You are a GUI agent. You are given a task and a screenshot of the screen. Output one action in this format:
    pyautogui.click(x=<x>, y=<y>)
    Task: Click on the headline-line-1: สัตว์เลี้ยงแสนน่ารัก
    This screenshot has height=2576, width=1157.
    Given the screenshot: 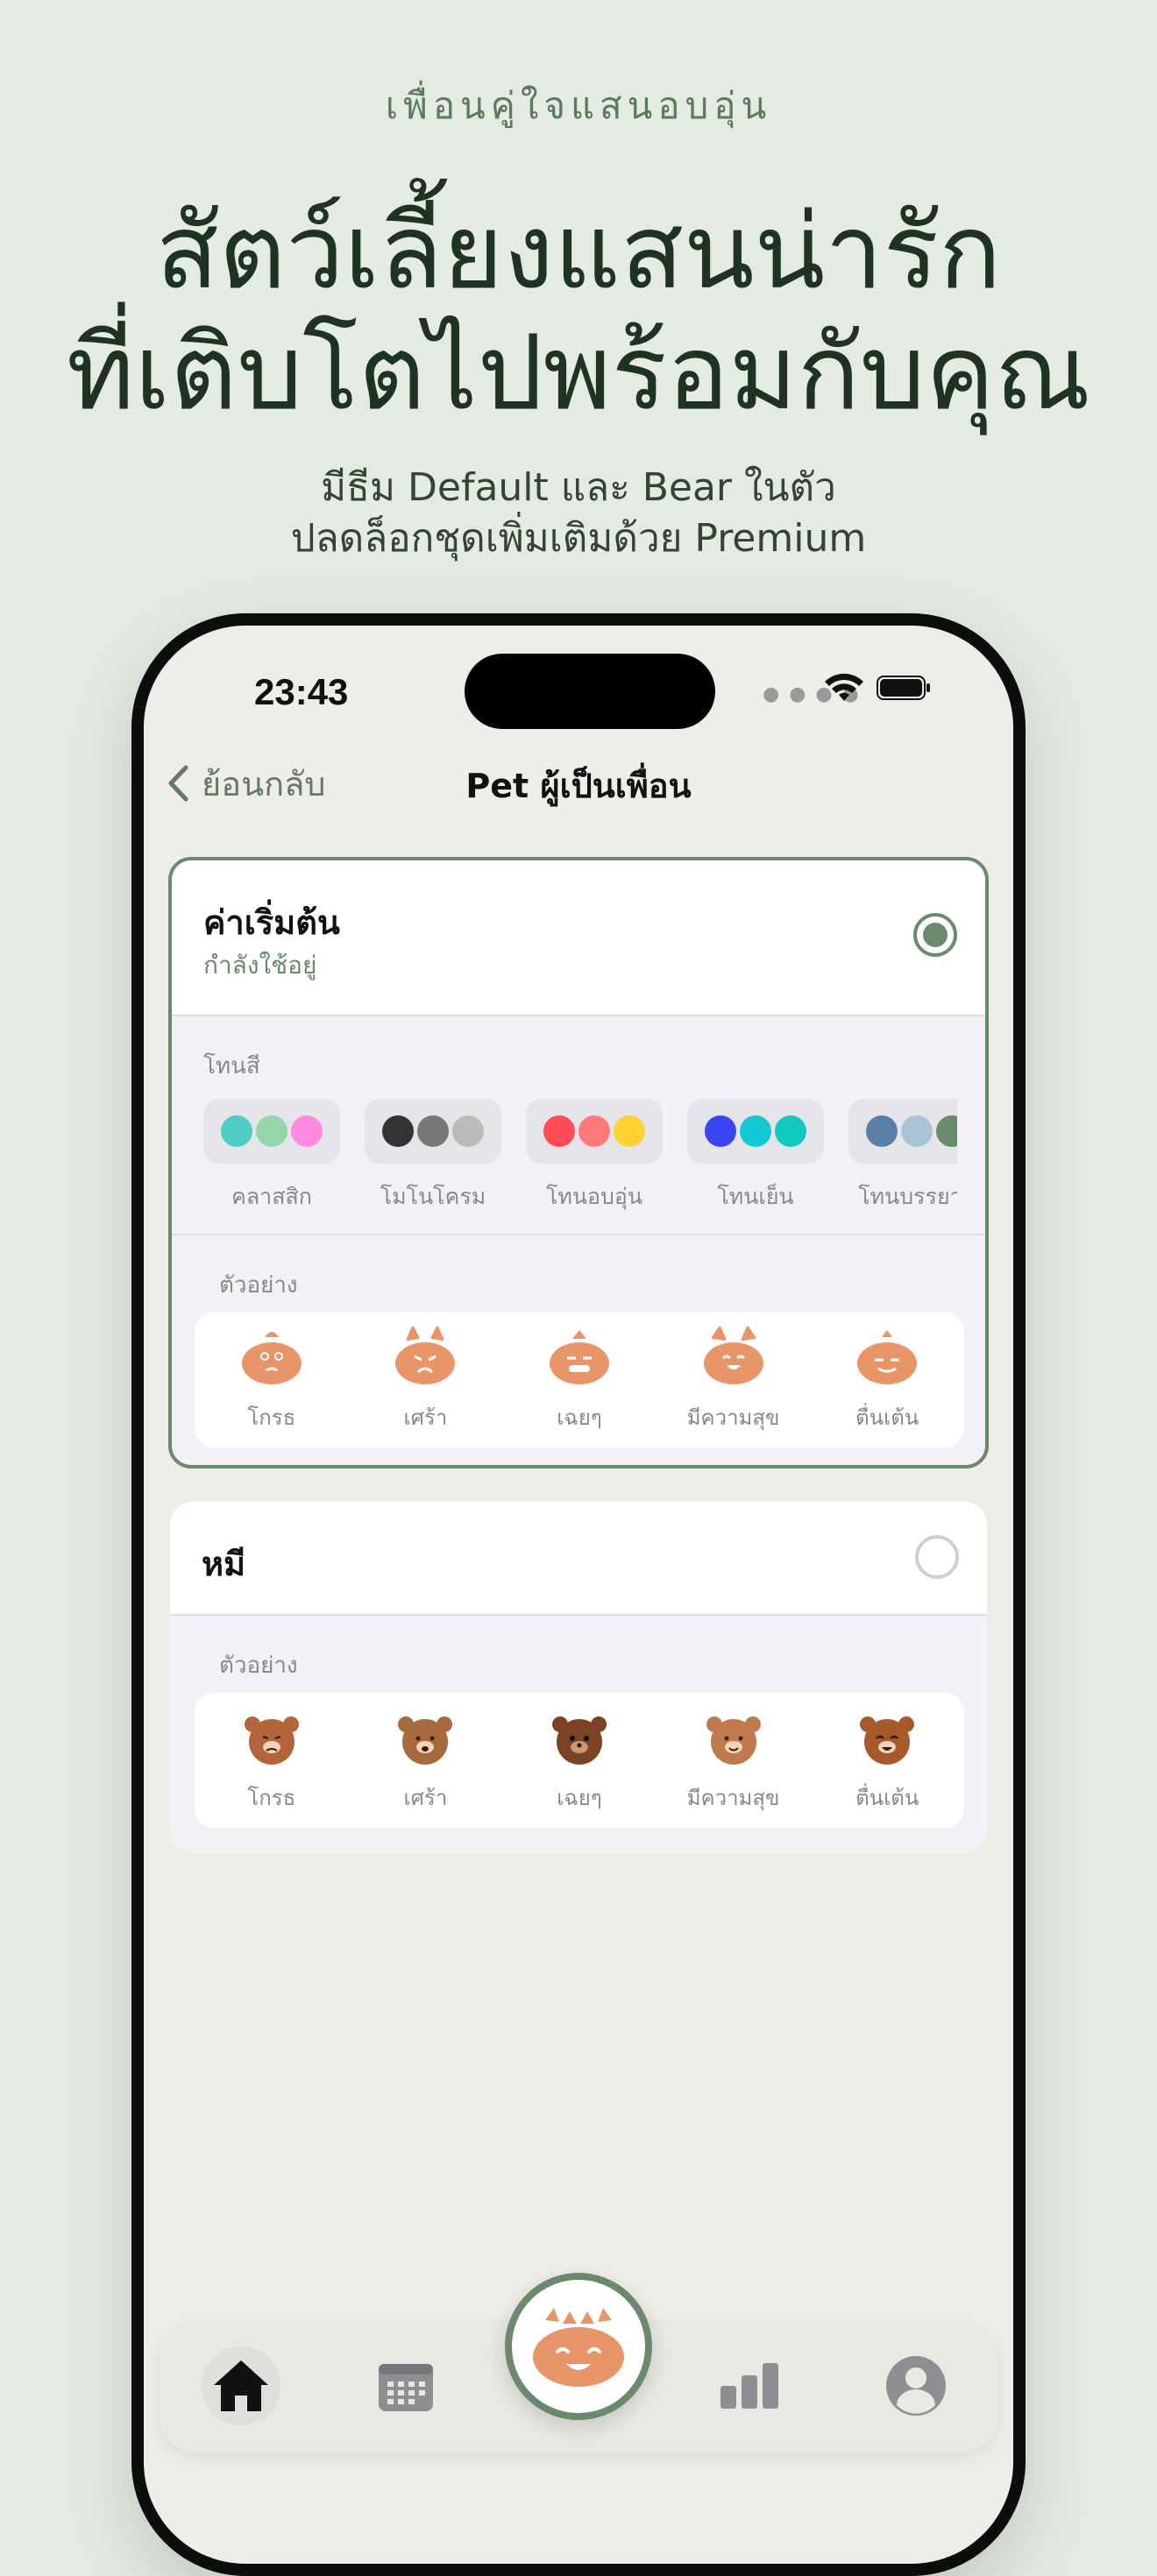 What is the action you would take?
    pyautogui.click(x=578, y=251)
    